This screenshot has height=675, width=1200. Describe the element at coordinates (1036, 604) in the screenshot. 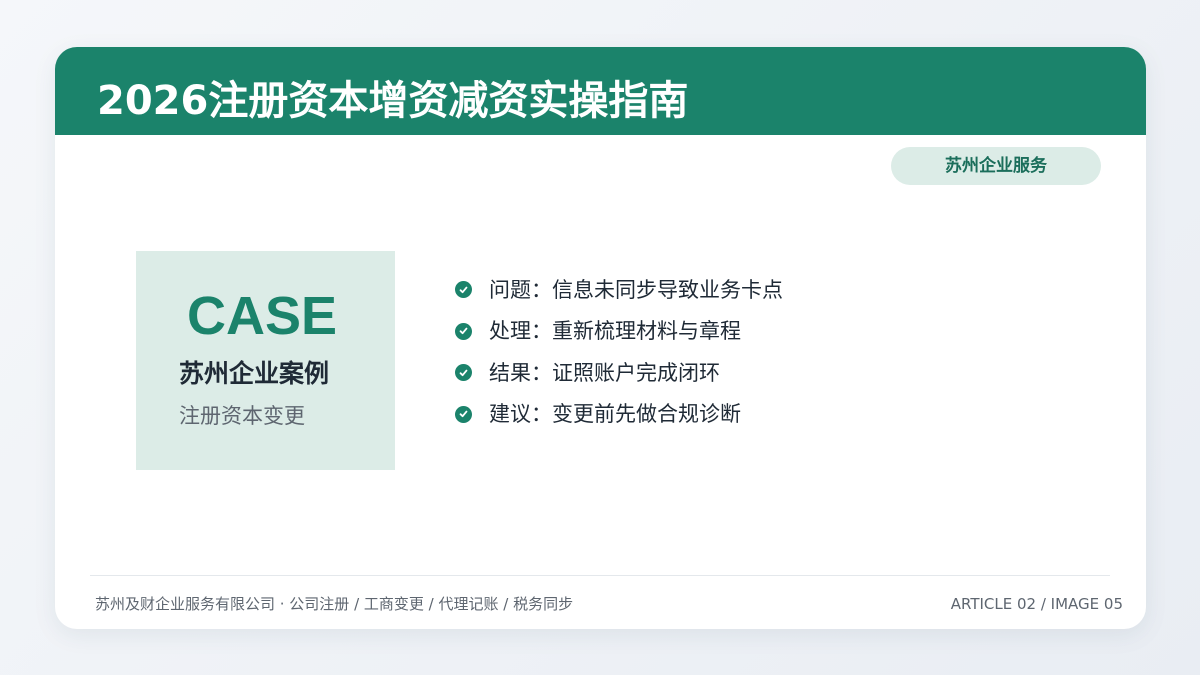

I see `footer-page-label: ARTICLE 02 / IMAGE 05` at that location.